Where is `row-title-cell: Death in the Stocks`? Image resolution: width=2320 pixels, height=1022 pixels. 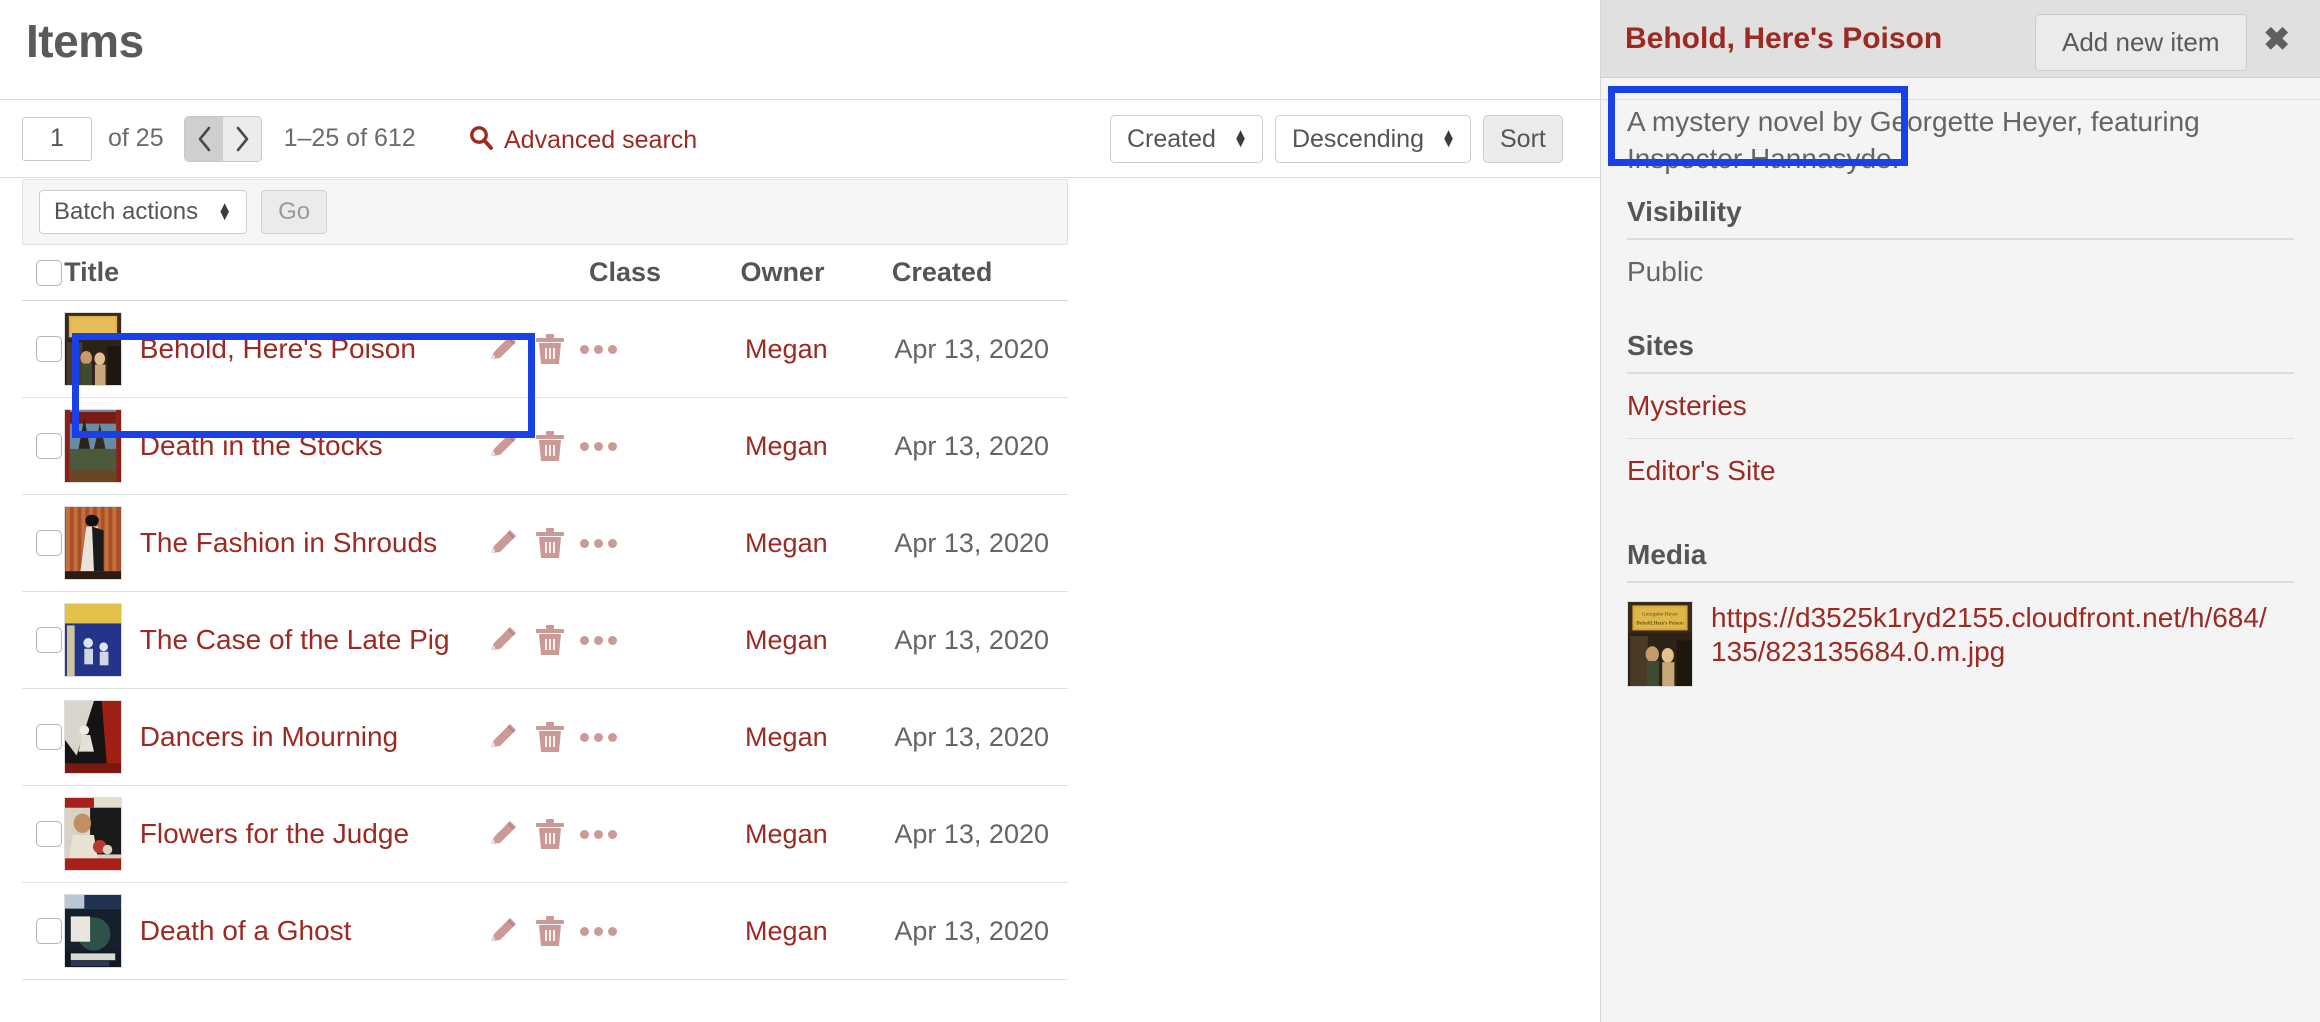
row-title-cell: Death in the Stocks is located at coordinates (274, 446).